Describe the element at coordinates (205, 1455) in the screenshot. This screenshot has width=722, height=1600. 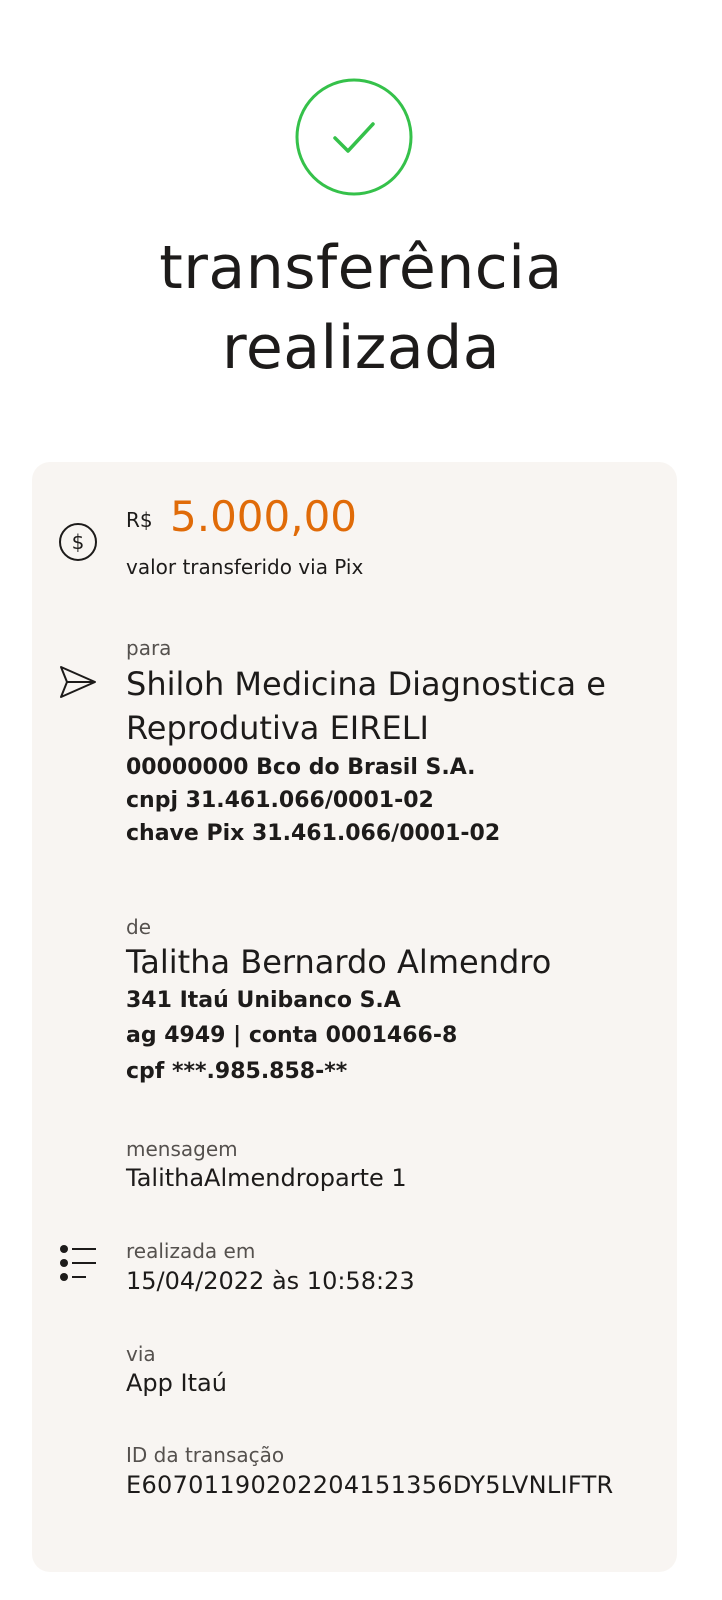
I see `transaction-id-label: ID da transação` at that location.